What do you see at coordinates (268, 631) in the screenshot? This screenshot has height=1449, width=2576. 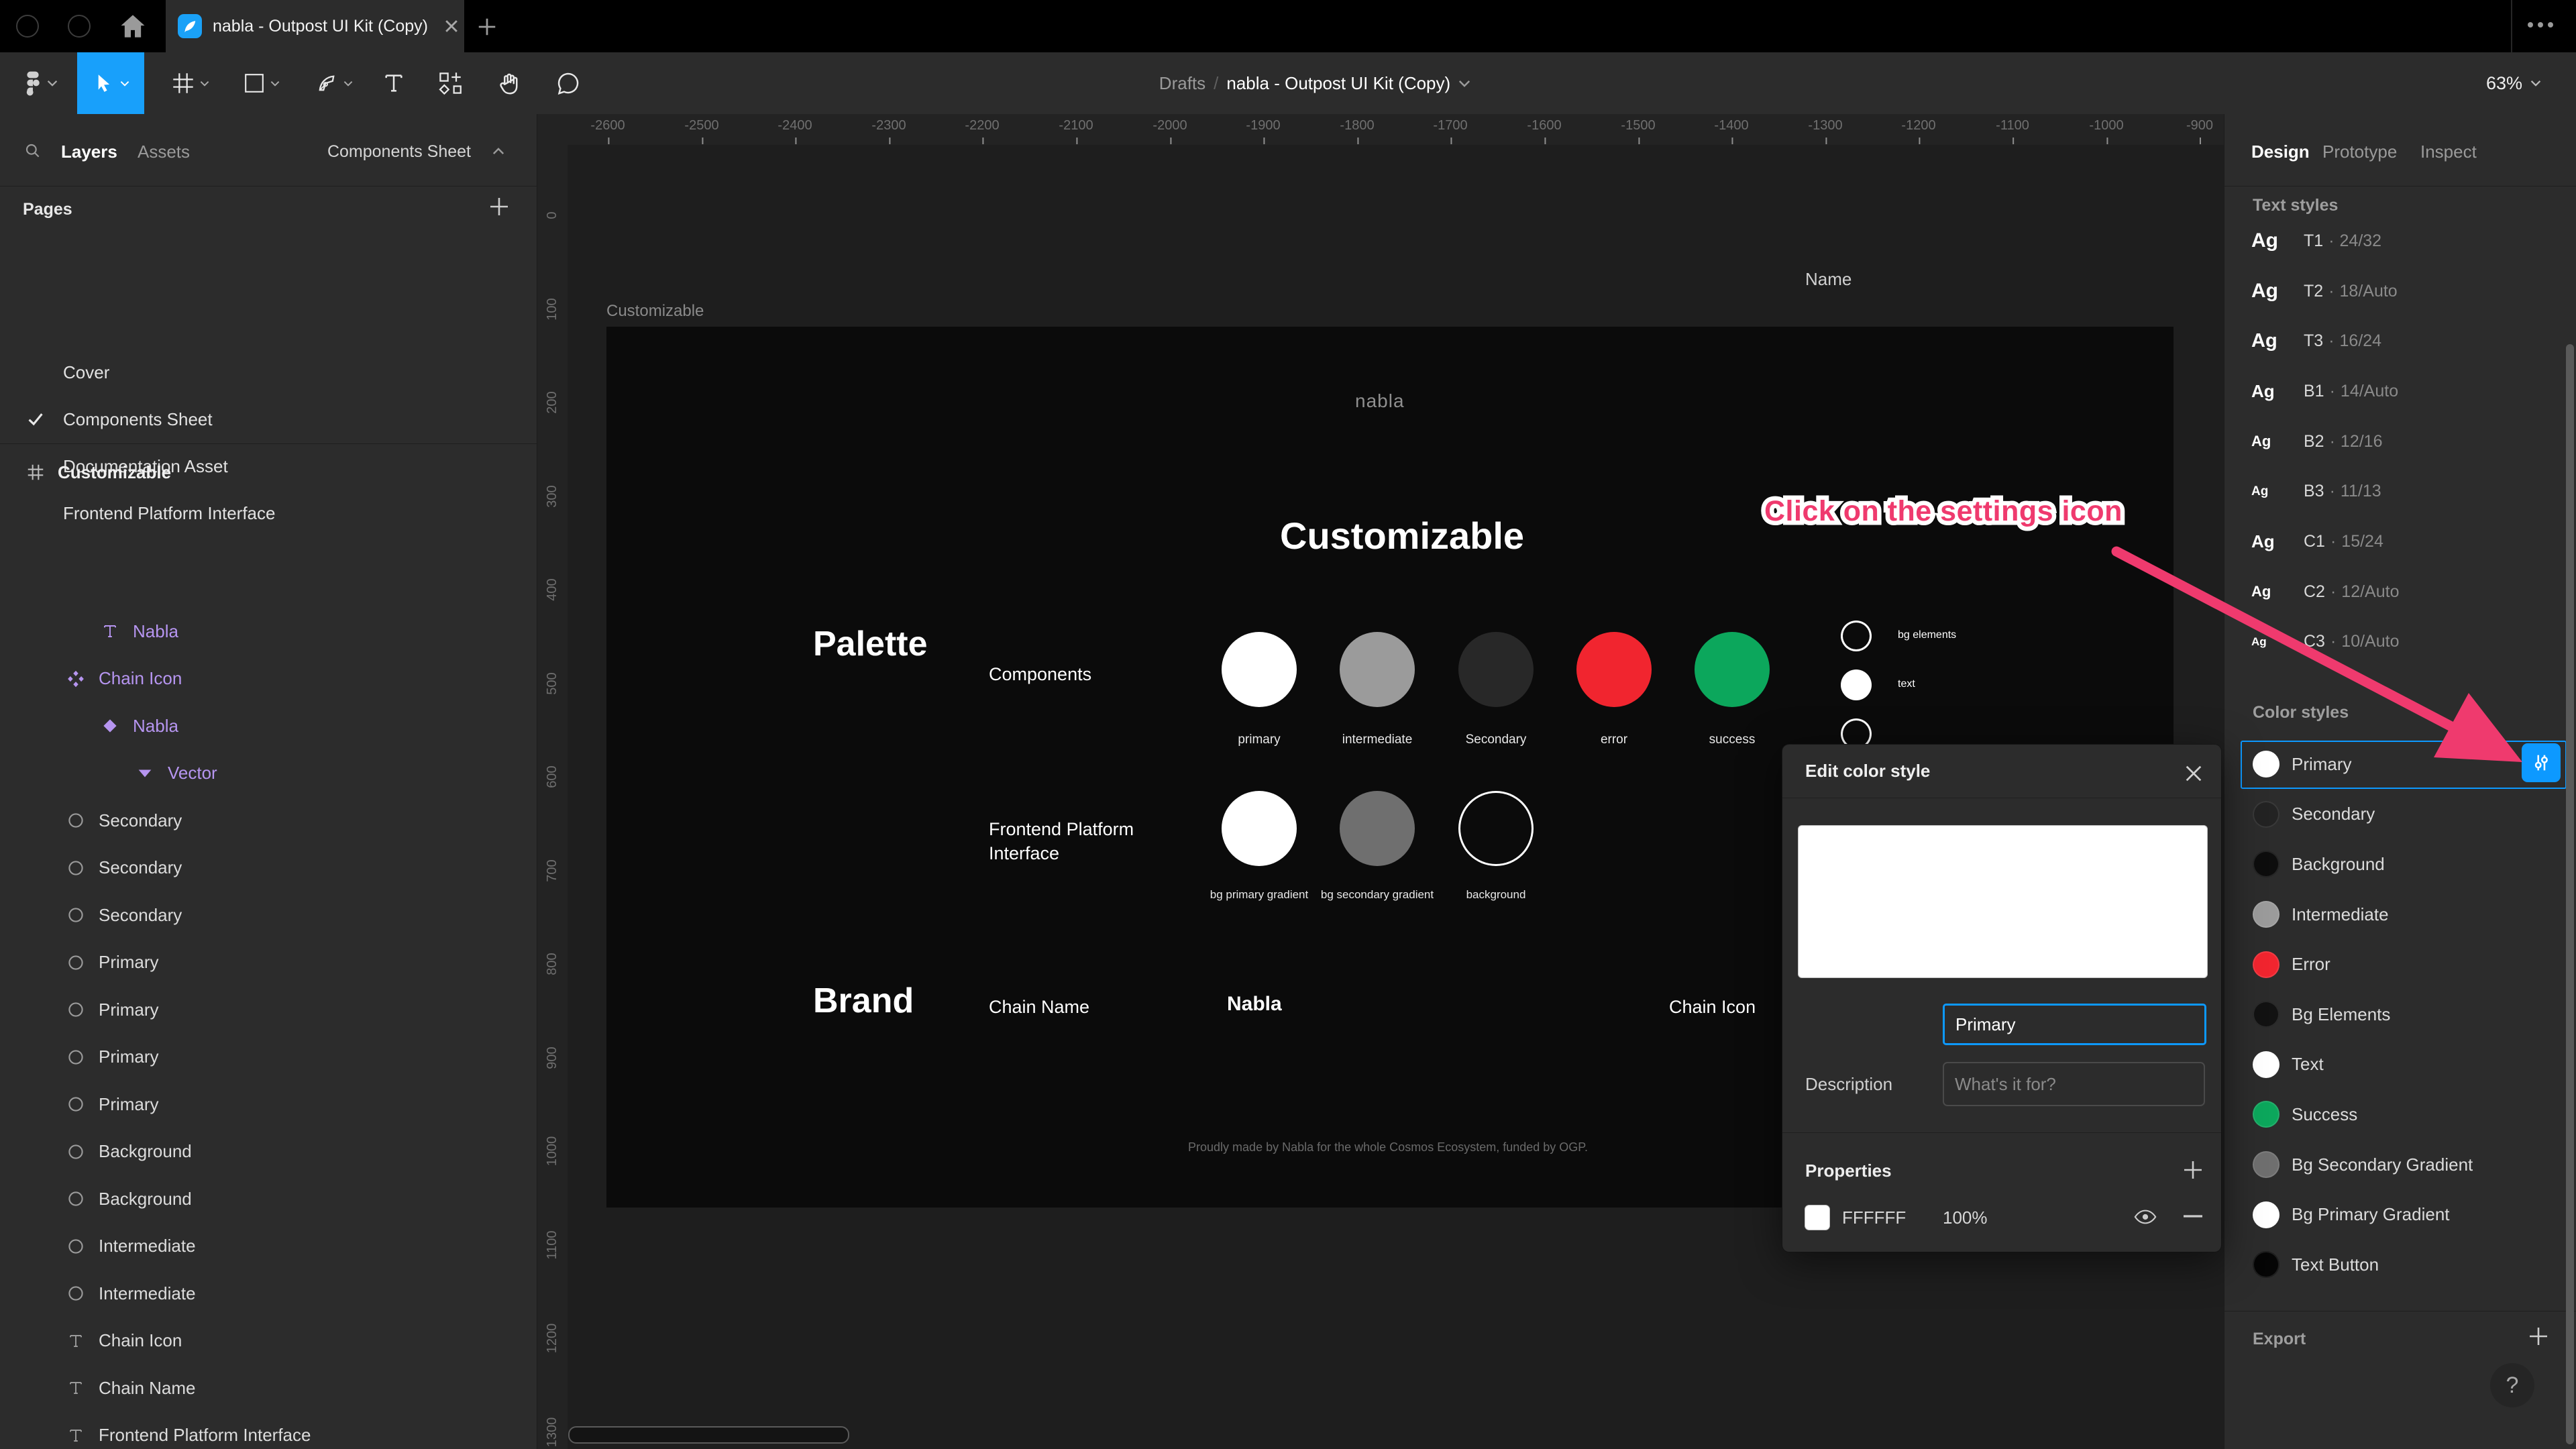 I see `layer-row-text: Nabla` at bounding box center [268, 631].